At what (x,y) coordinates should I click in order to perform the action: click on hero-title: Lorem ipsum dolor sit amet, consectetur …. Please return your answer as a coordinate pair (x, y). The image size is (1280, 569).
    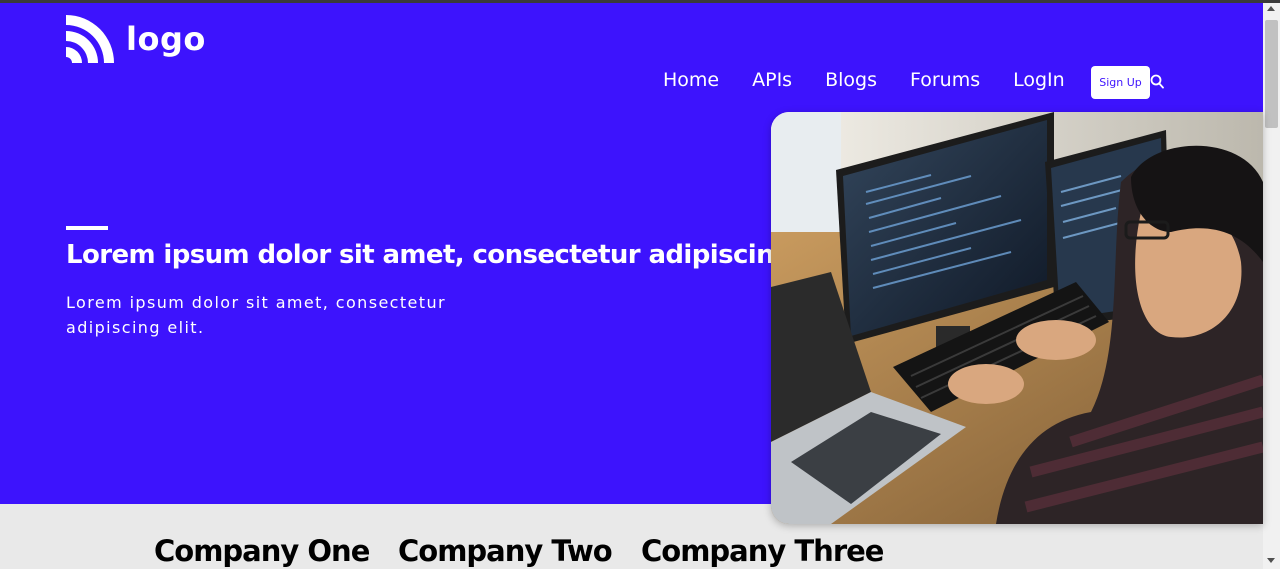
    Looking at the image, I should click on (429, 255).